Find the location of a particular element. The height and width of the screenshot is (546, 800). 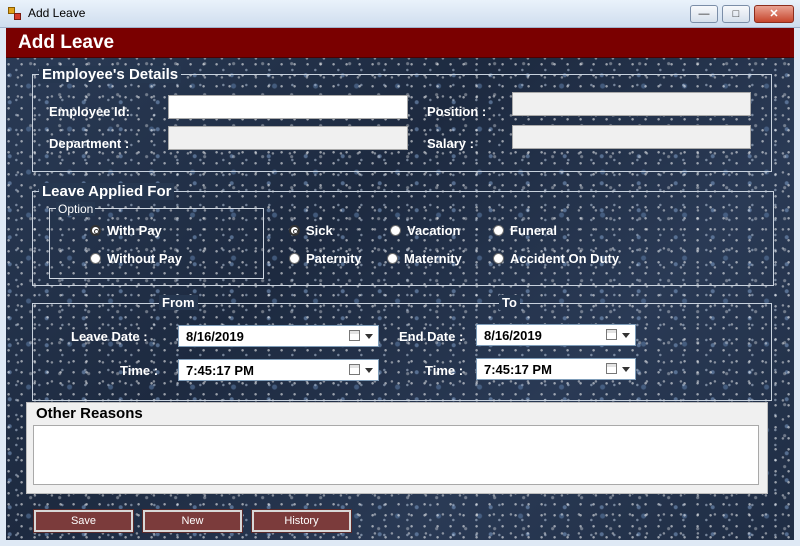

radio-paternity-label: Paternity is located at coordinates (334, 258).